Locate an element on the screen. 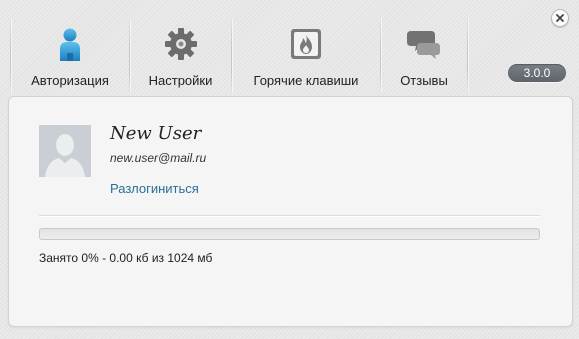 The width and height of the screenshot is (579, 339). speech-bubbles-icon is located at coordinates (424, 44).